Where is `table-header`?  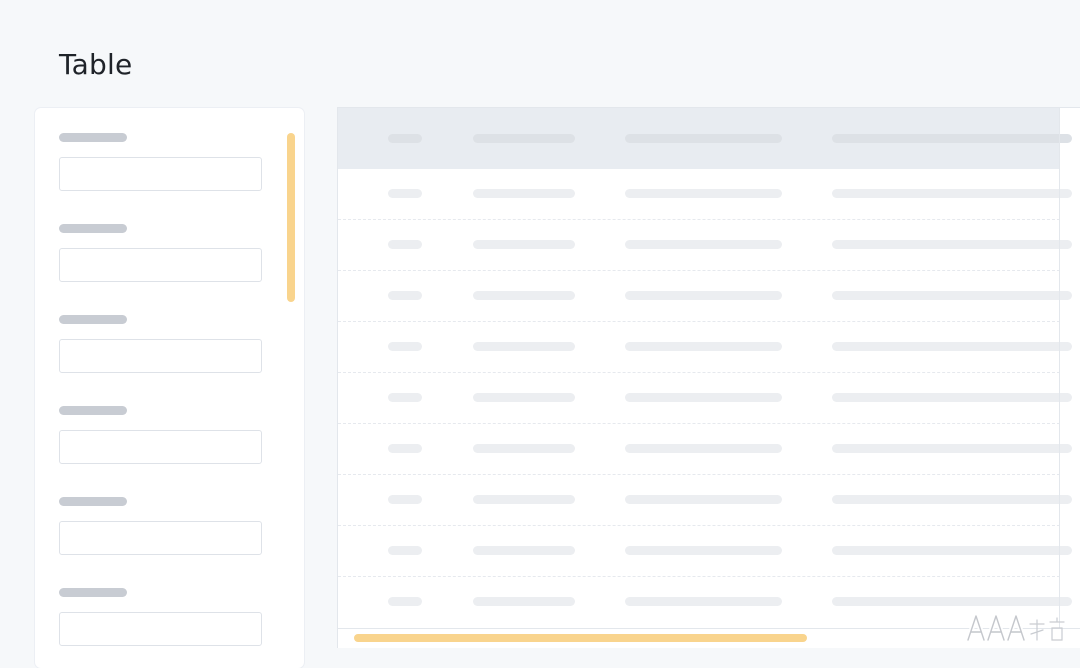 table-header is located at coordinates (705, 138).